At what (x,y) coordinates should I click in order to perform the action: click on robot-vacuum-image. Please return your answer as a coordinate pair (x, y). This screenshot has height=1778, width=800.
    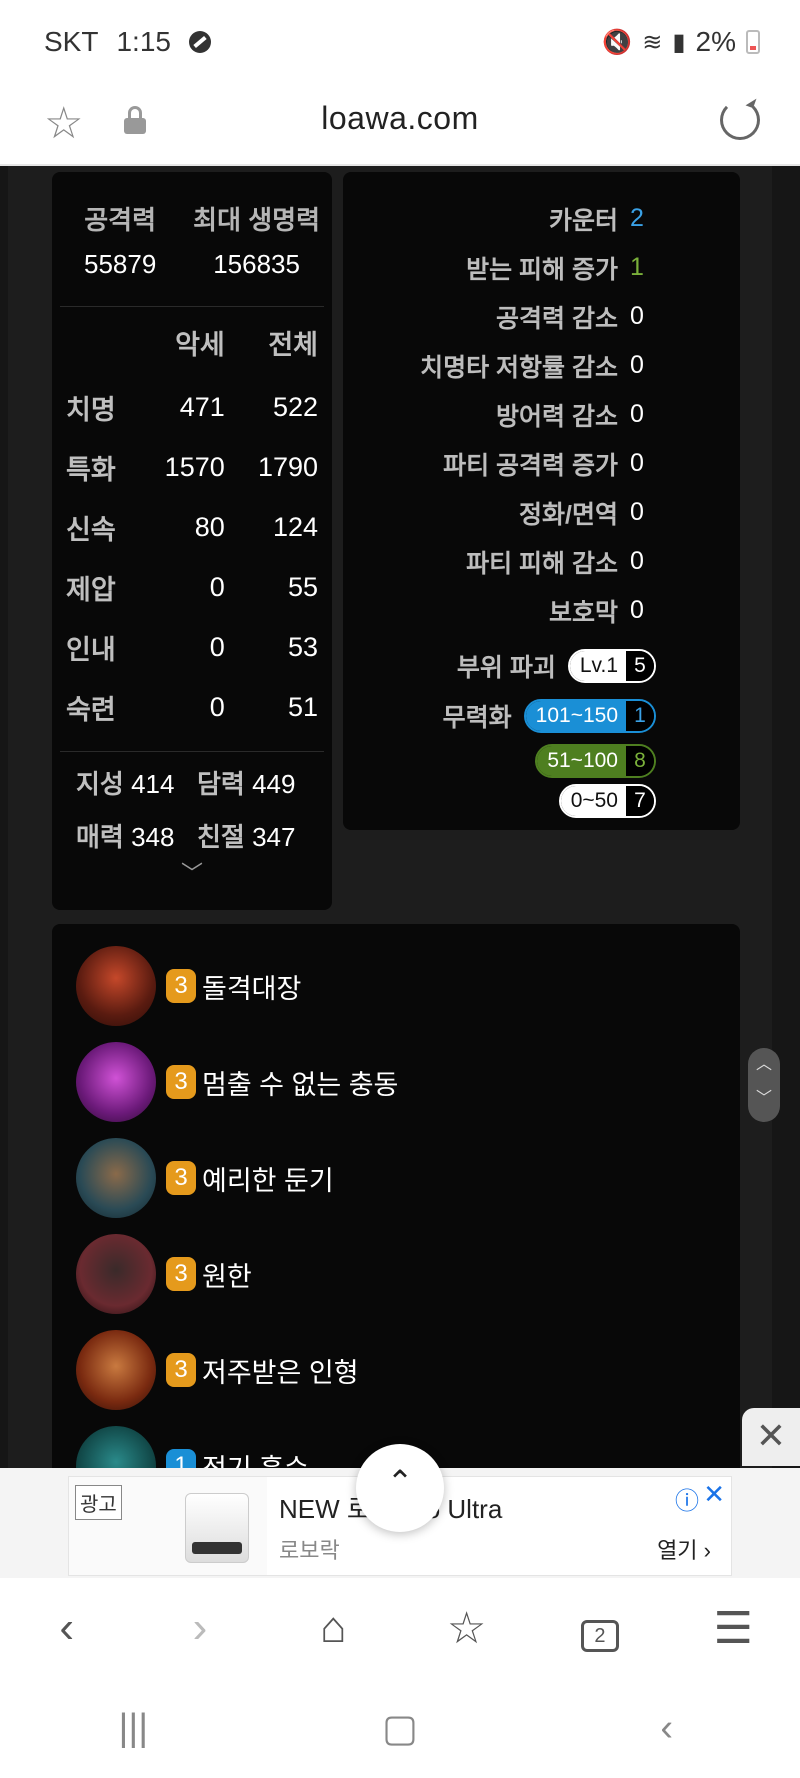
    Looking at the image, I should click on (217, 1528).